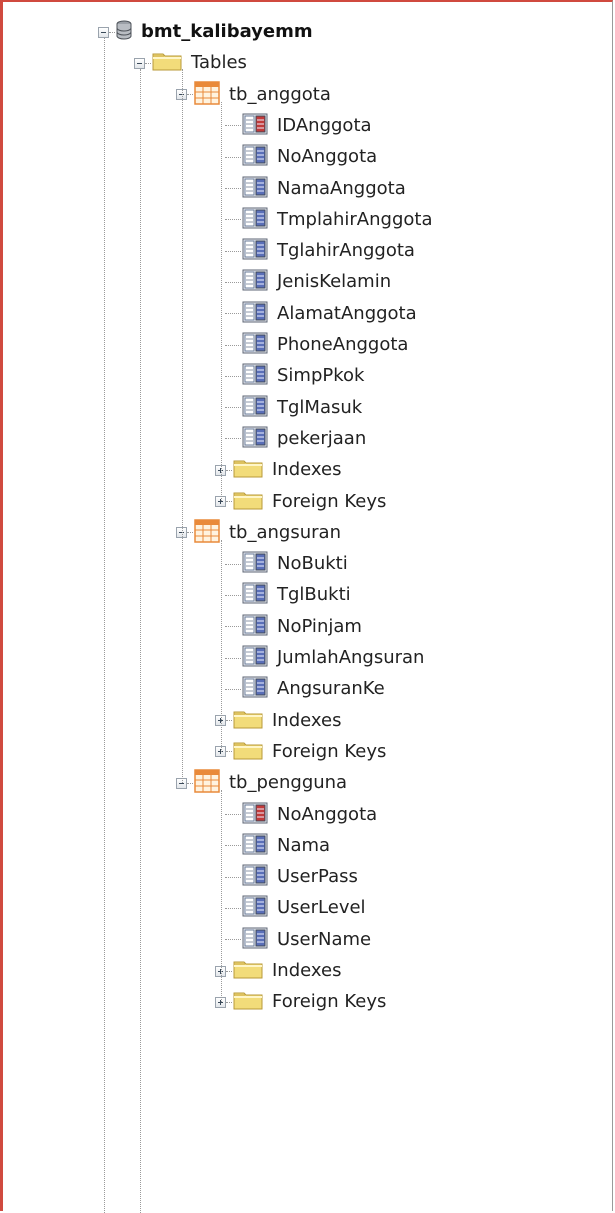  Describe the element at coordinates (346, 251) in the screenshot. I see `column-name: TglahirAnggota` at that location.